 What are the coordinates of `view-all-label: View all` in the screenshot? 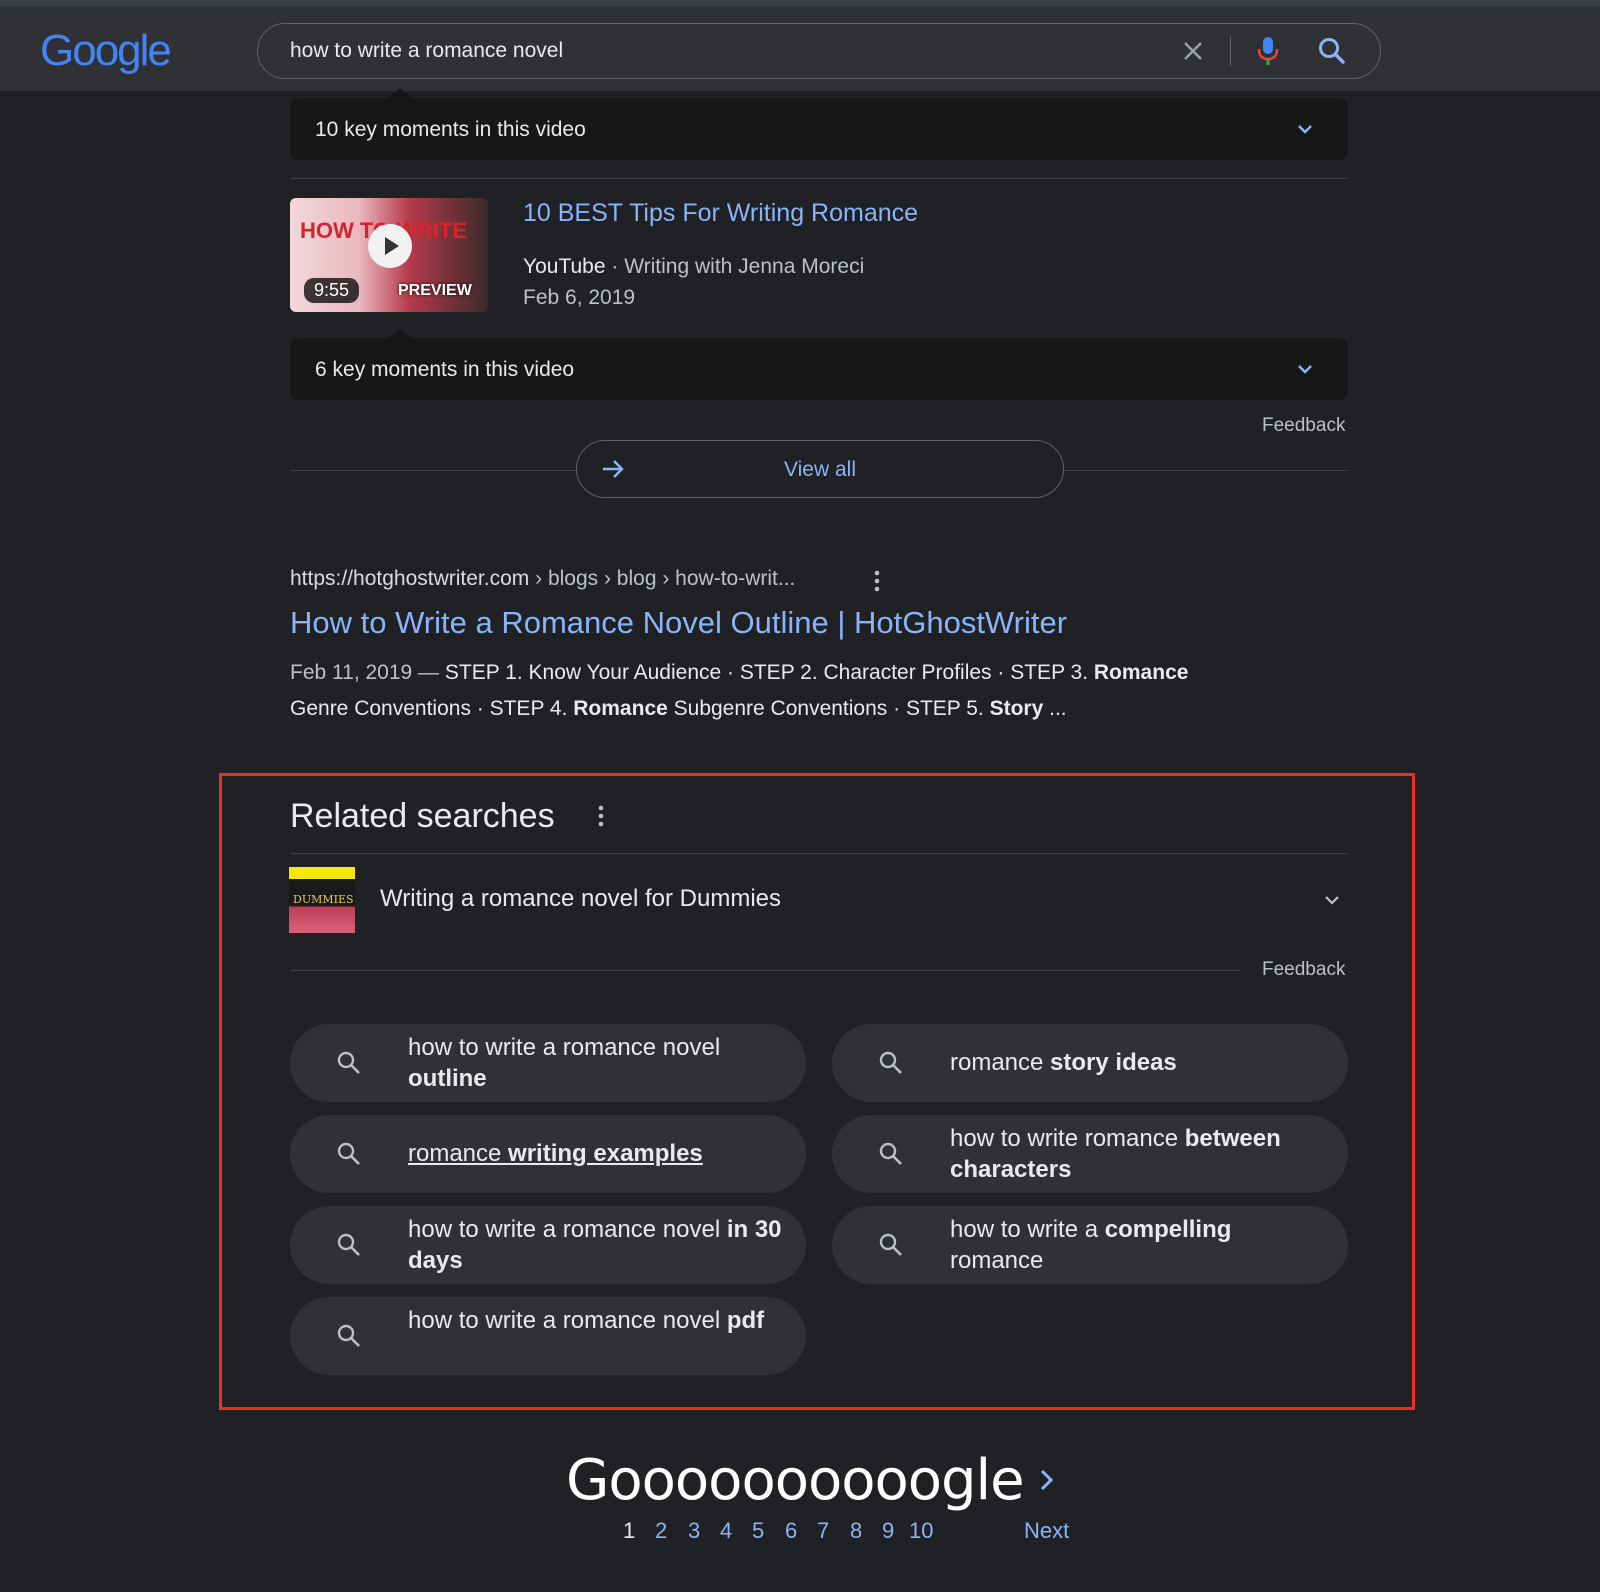 It's located at (820, 469).